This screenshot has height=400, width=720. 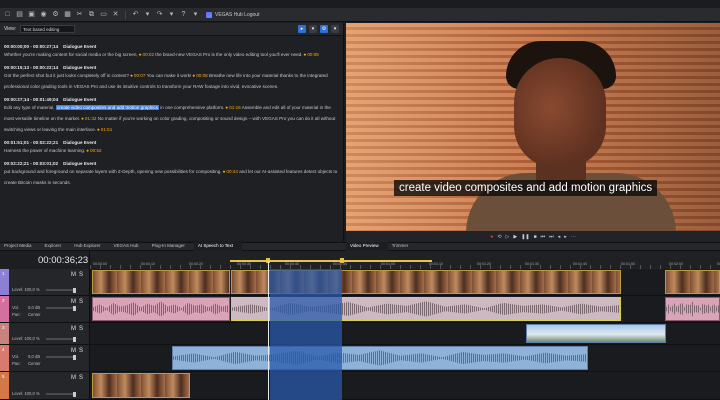 I want to click on more-transport-icon: ⋯, so click(x=573, y=237).